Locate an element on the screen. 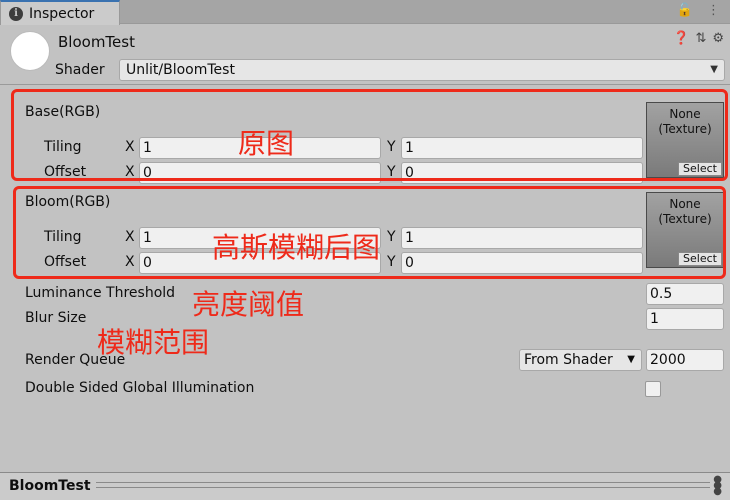 This screenshot has height=500, width=730. luminance-threshold-field: 0.5 is located at coordinates (685, 294).